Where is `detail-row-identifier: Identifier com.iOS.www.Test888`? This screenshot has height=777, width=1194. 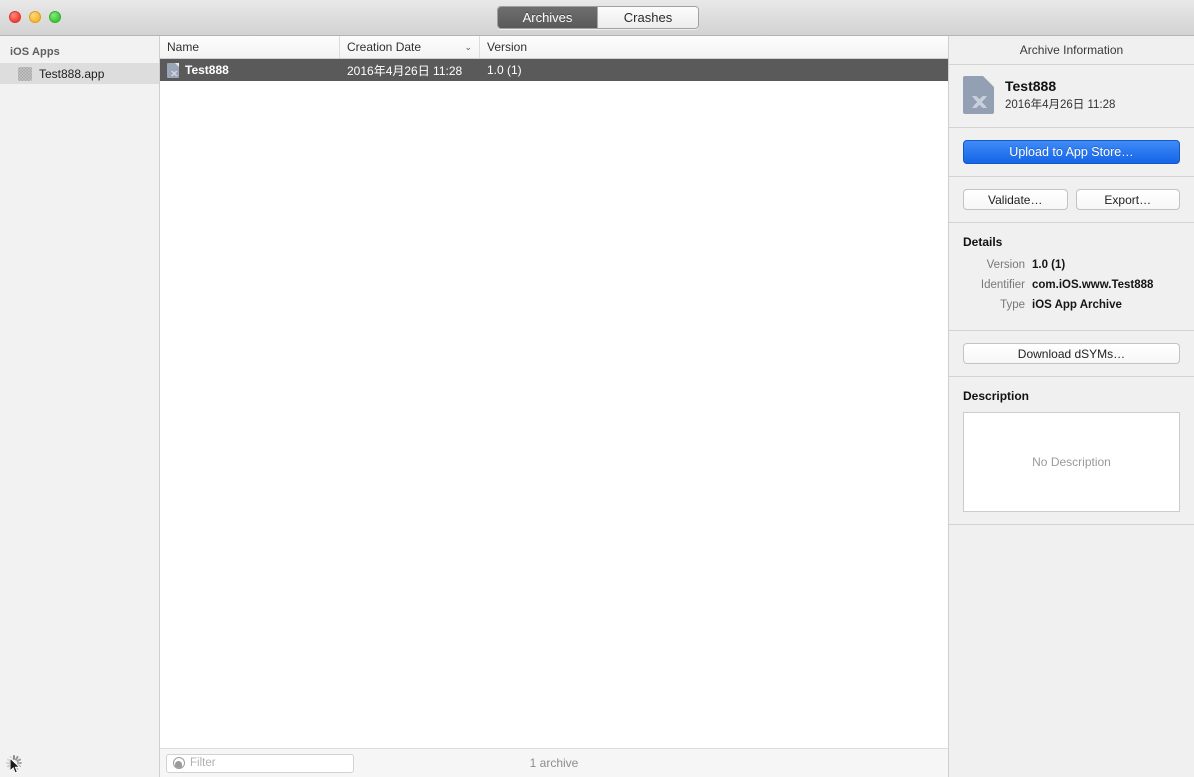 detail-row-identifier: Identifier com.iOS.www.Test888 is located at coordinates (1071, 285).